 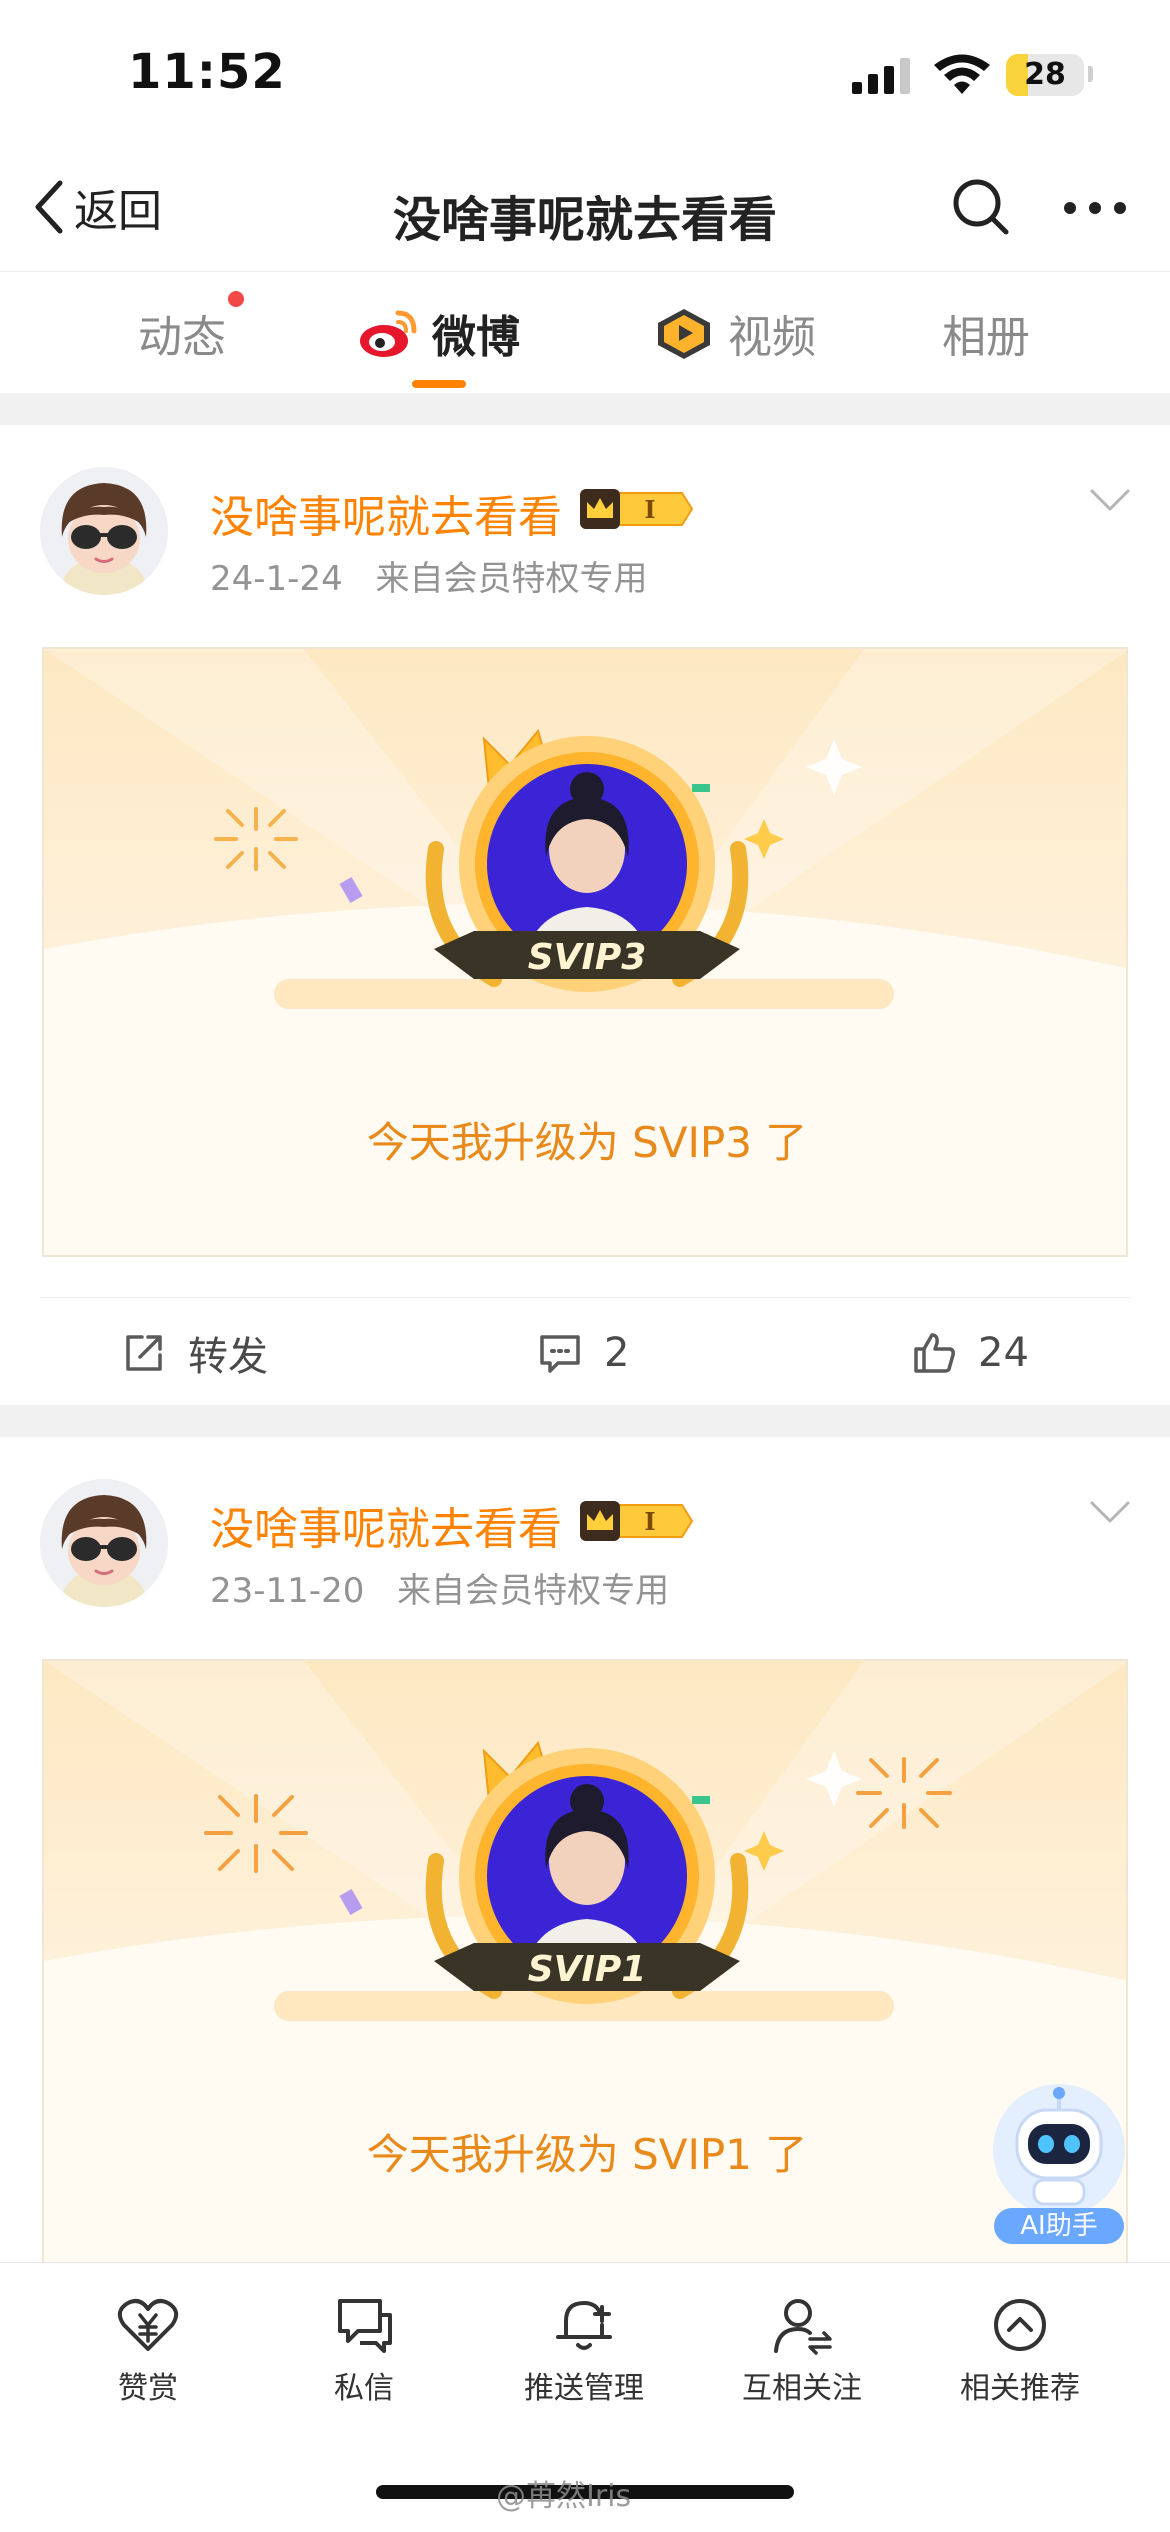 I want to click on card-caption: 今天我升级为 SVIP1 了, so click(x=587, y=2154).